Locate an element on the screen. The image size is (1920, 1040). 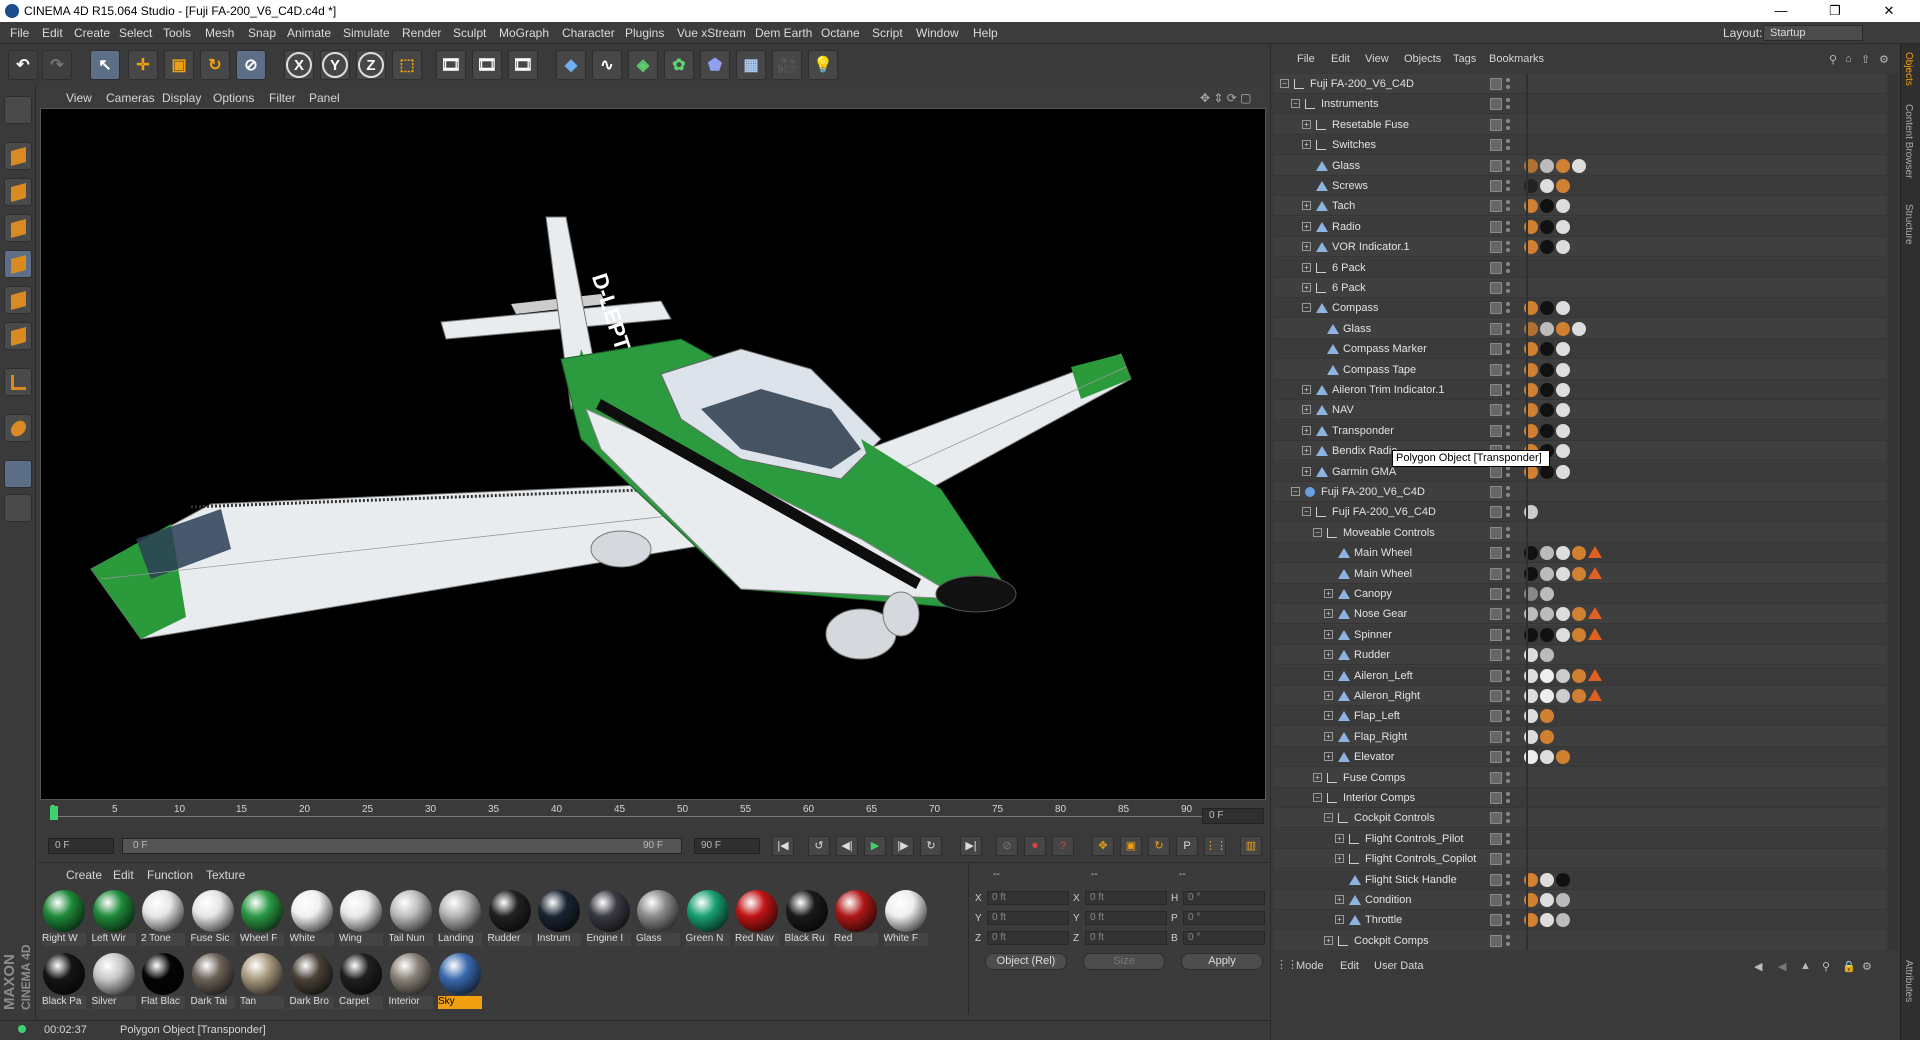
x-axis-lock: X is located at coordinates (299, 65).